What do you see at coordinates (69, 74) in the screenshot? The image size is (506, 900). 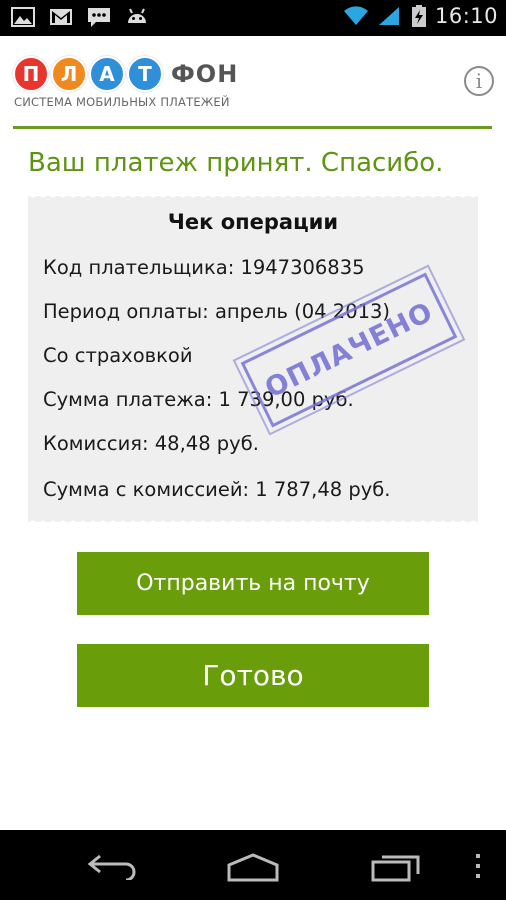 I see `logo-letter: Л` at bounding box center [69, 74].